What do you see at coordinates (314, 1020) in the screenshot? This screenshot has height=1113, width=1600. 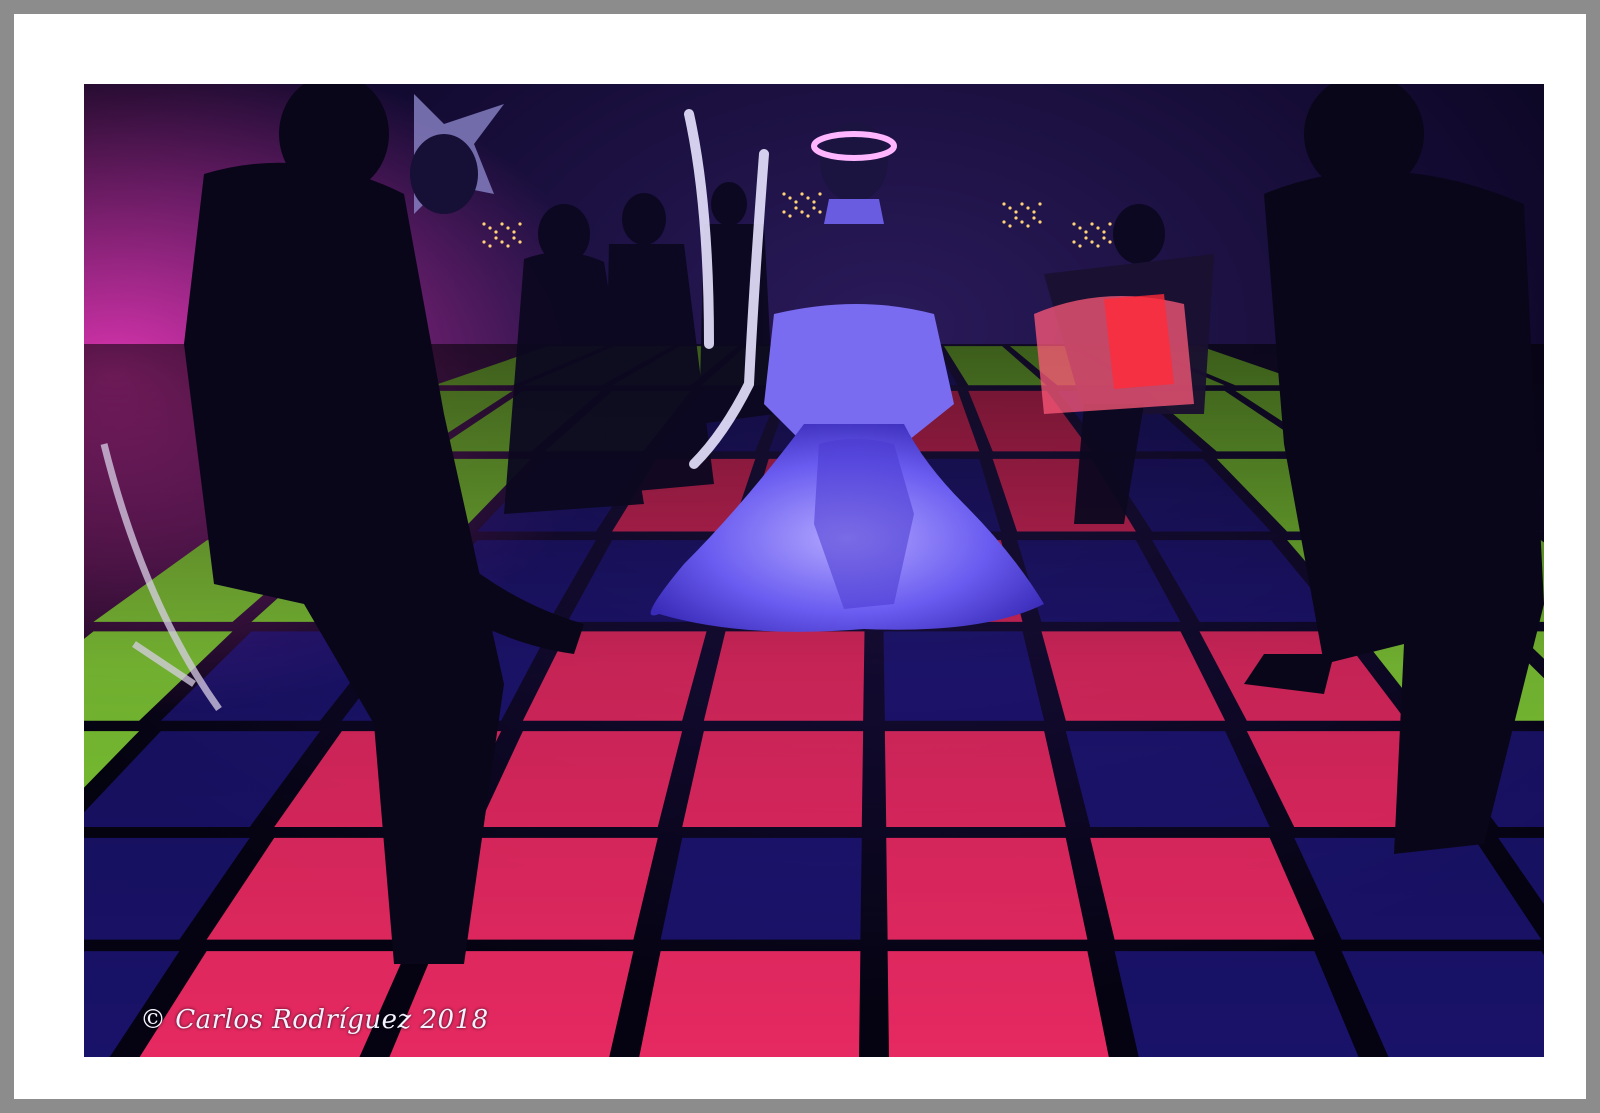 I see `photographer-watermark: © Carlos Rodríguez 2018` at bounding box center [314, 1020].